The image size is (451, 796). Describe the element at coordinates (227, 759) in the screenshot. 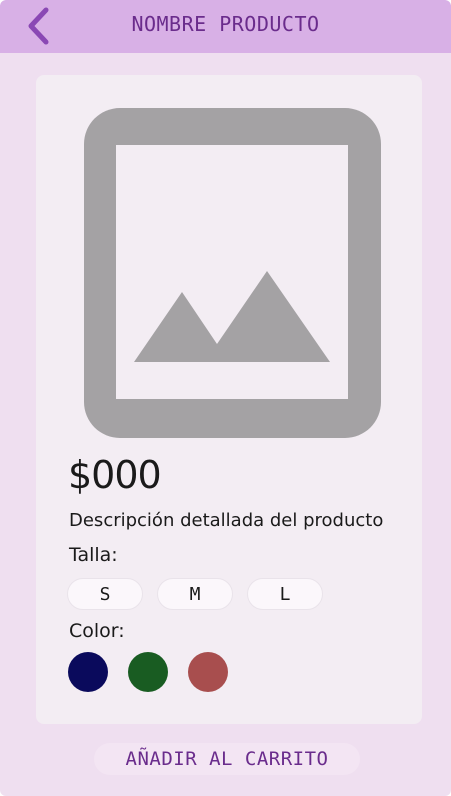

I see `add-to-cart-button: AÑADIR AL CARRITO` at that location.